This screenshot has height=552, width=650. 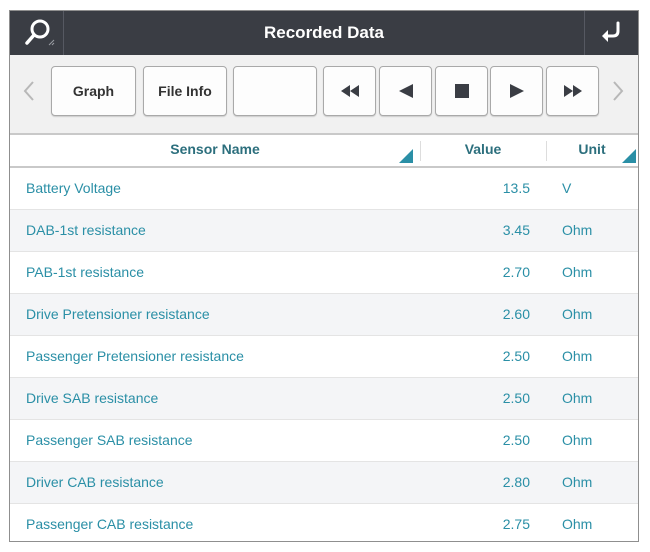 I want to click on sensor-name: Battery Voltage, so click(x=73, y=188).